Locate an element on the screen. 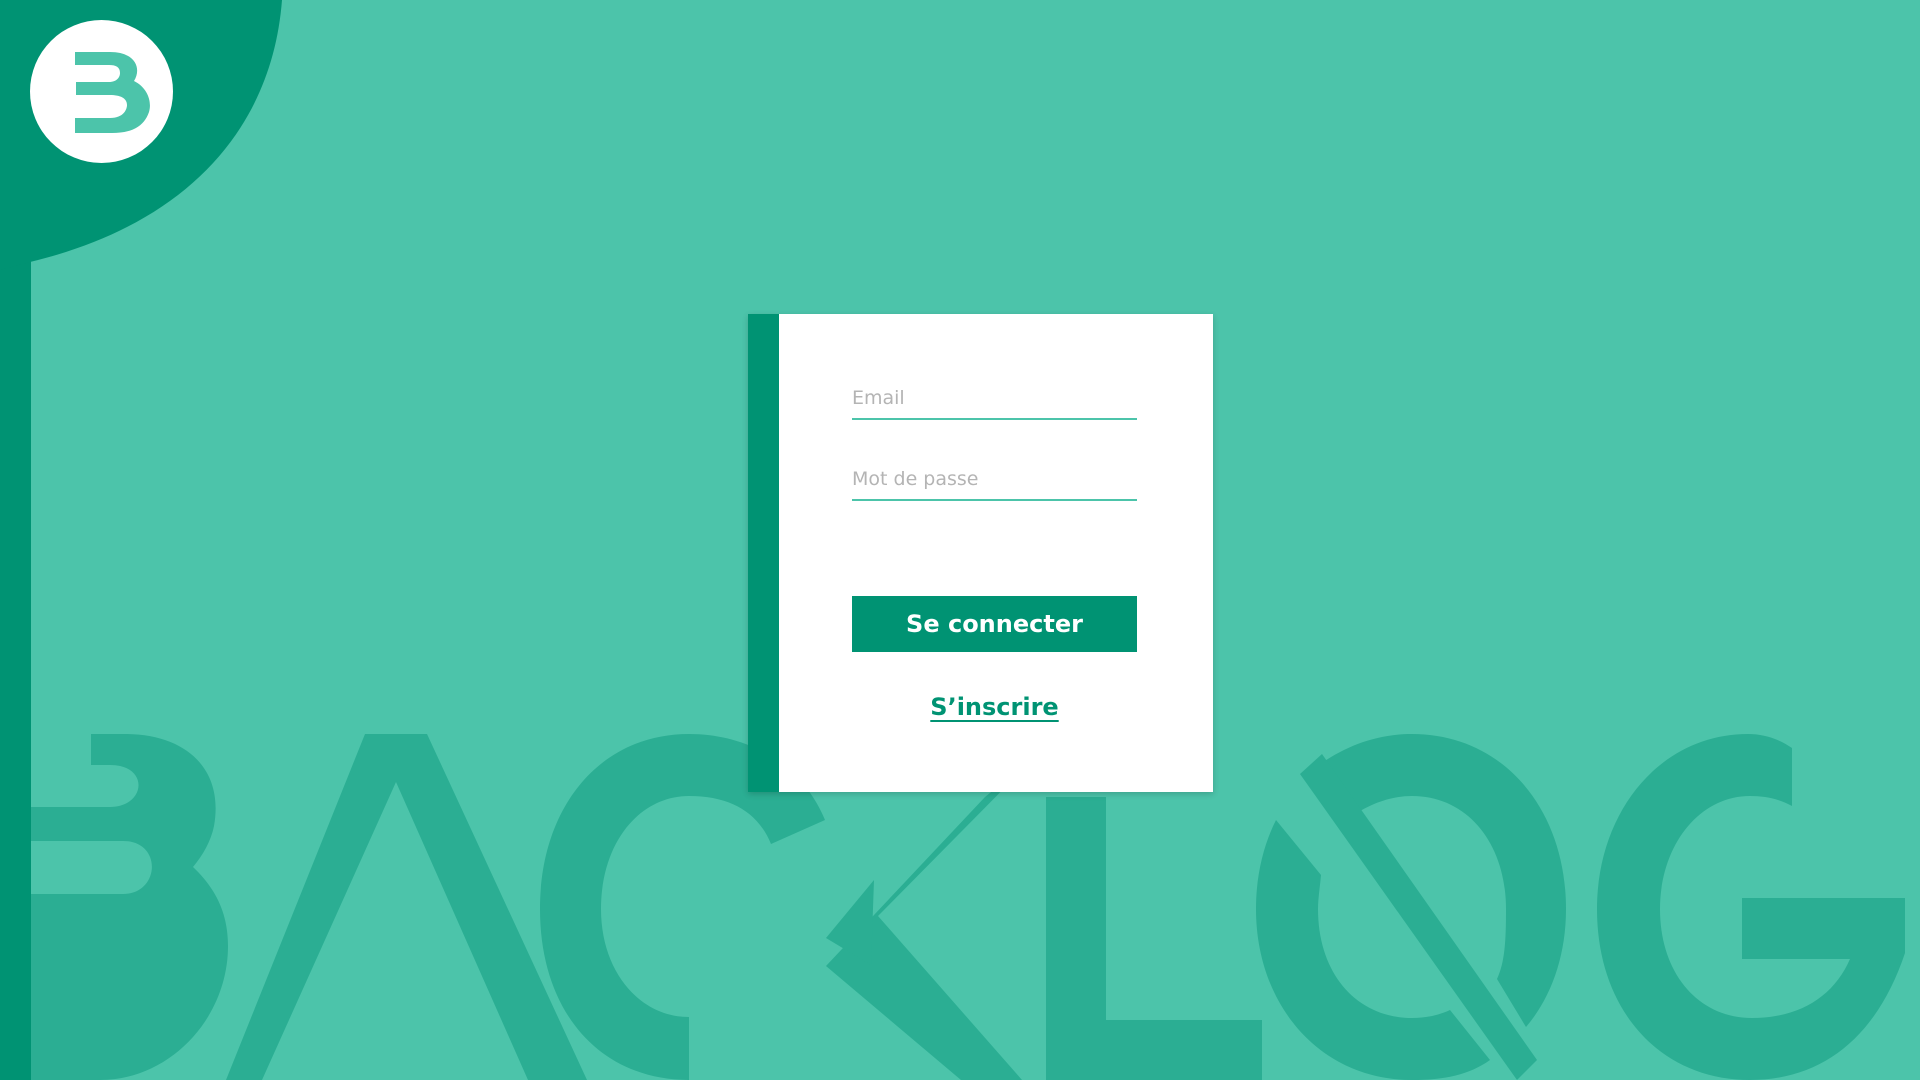  app-logo is located at coordinates (101, 91).